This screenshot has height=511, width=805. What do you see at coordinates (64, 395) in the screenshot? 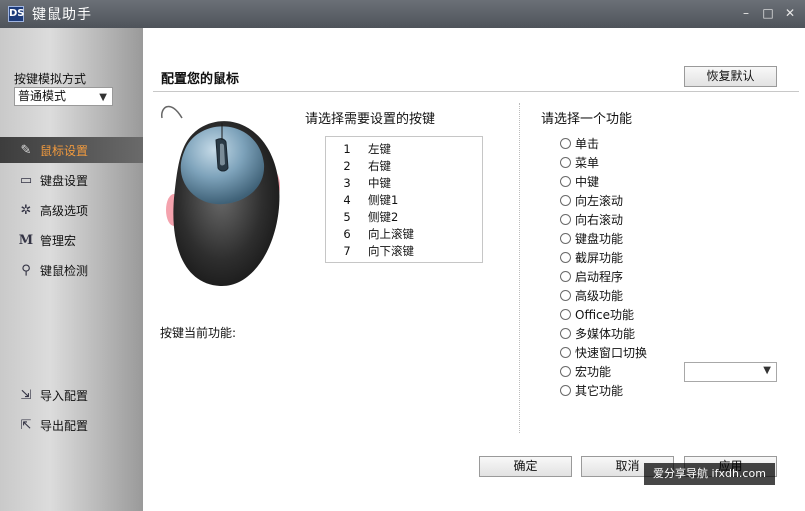
I see `import-config-label: 导入配置` at bounding box center [64, 395].